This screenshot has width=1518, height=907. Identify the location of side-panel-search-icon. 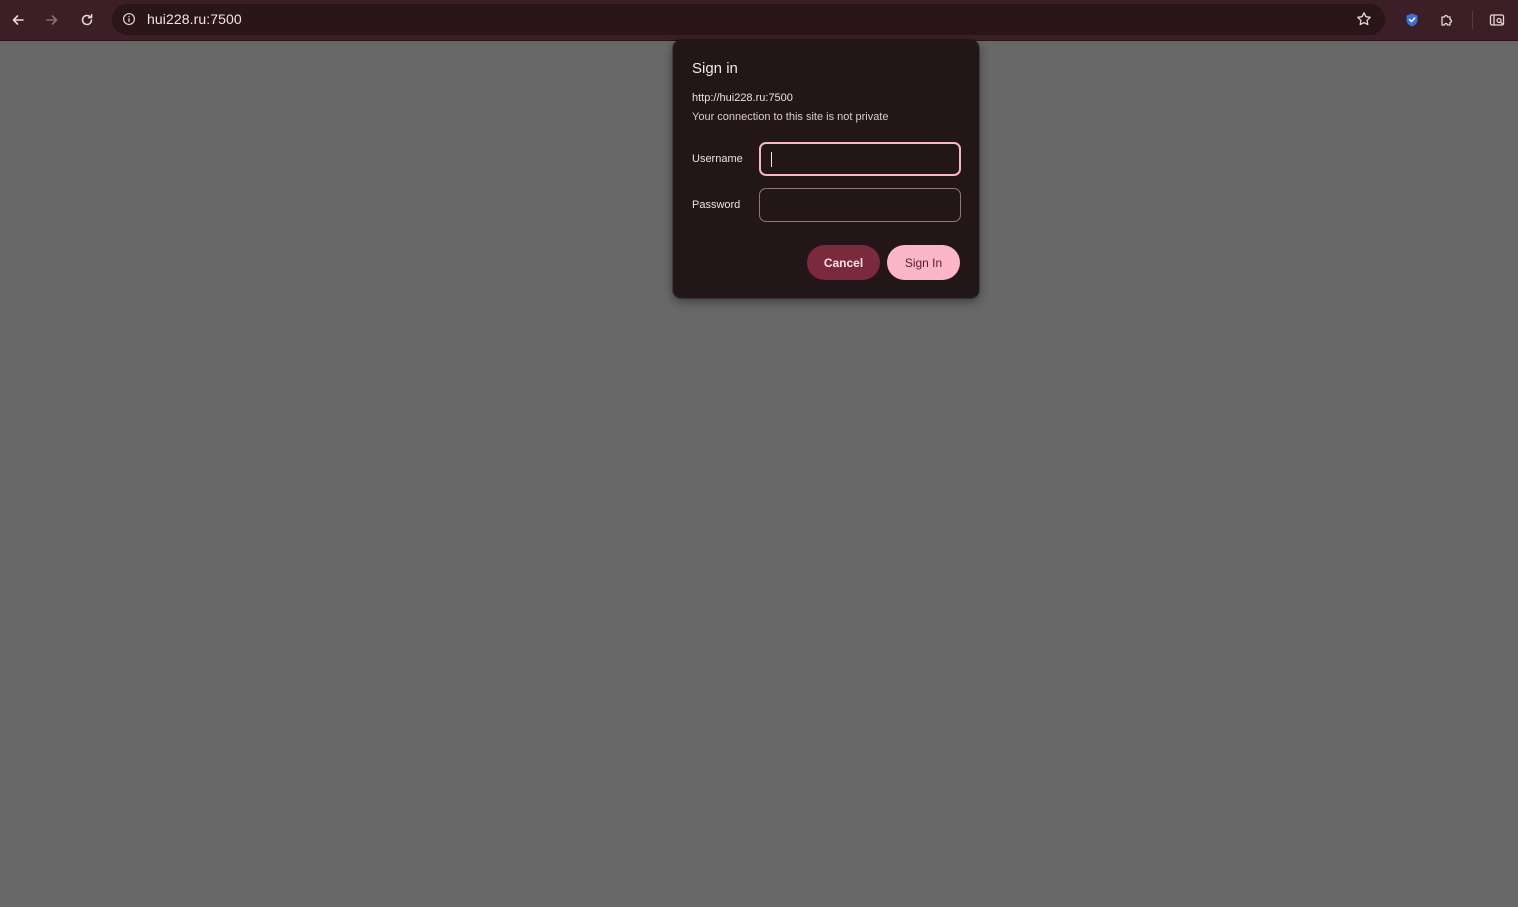
(1497, 20).